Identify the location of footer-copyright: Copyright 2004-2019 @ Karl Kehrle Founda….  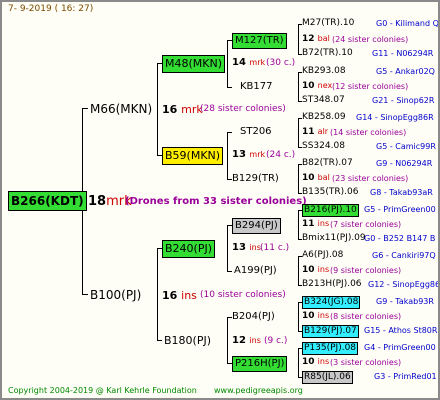
(102, 390).